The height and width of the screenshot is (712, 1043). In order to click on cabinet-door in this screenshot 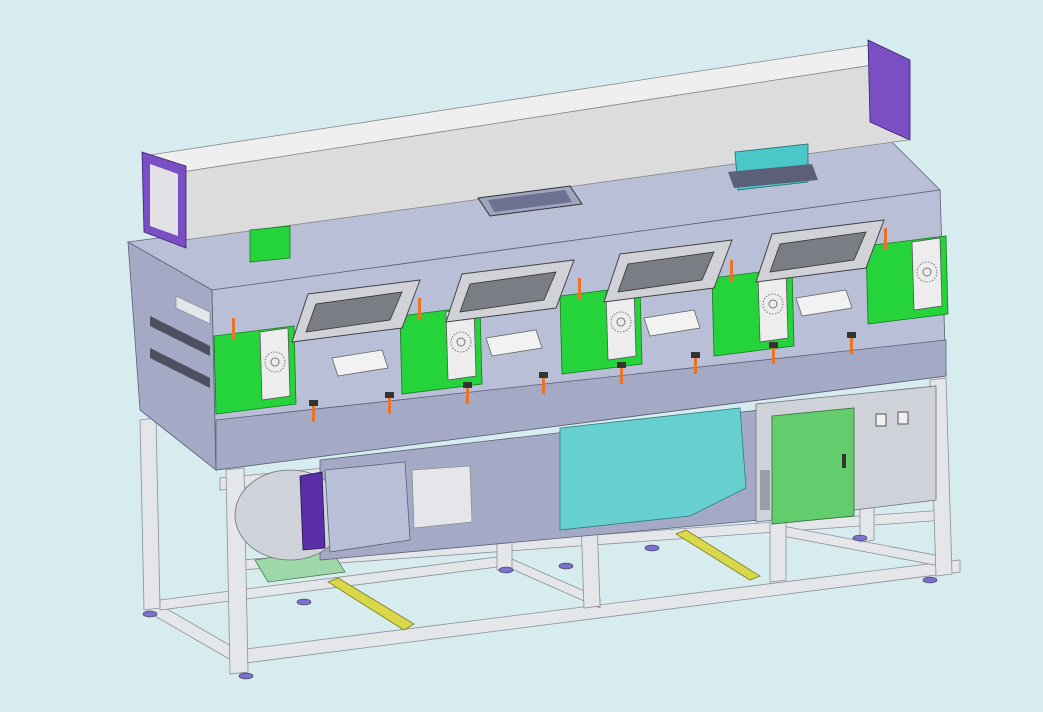, I will do `click(813, 466)`.